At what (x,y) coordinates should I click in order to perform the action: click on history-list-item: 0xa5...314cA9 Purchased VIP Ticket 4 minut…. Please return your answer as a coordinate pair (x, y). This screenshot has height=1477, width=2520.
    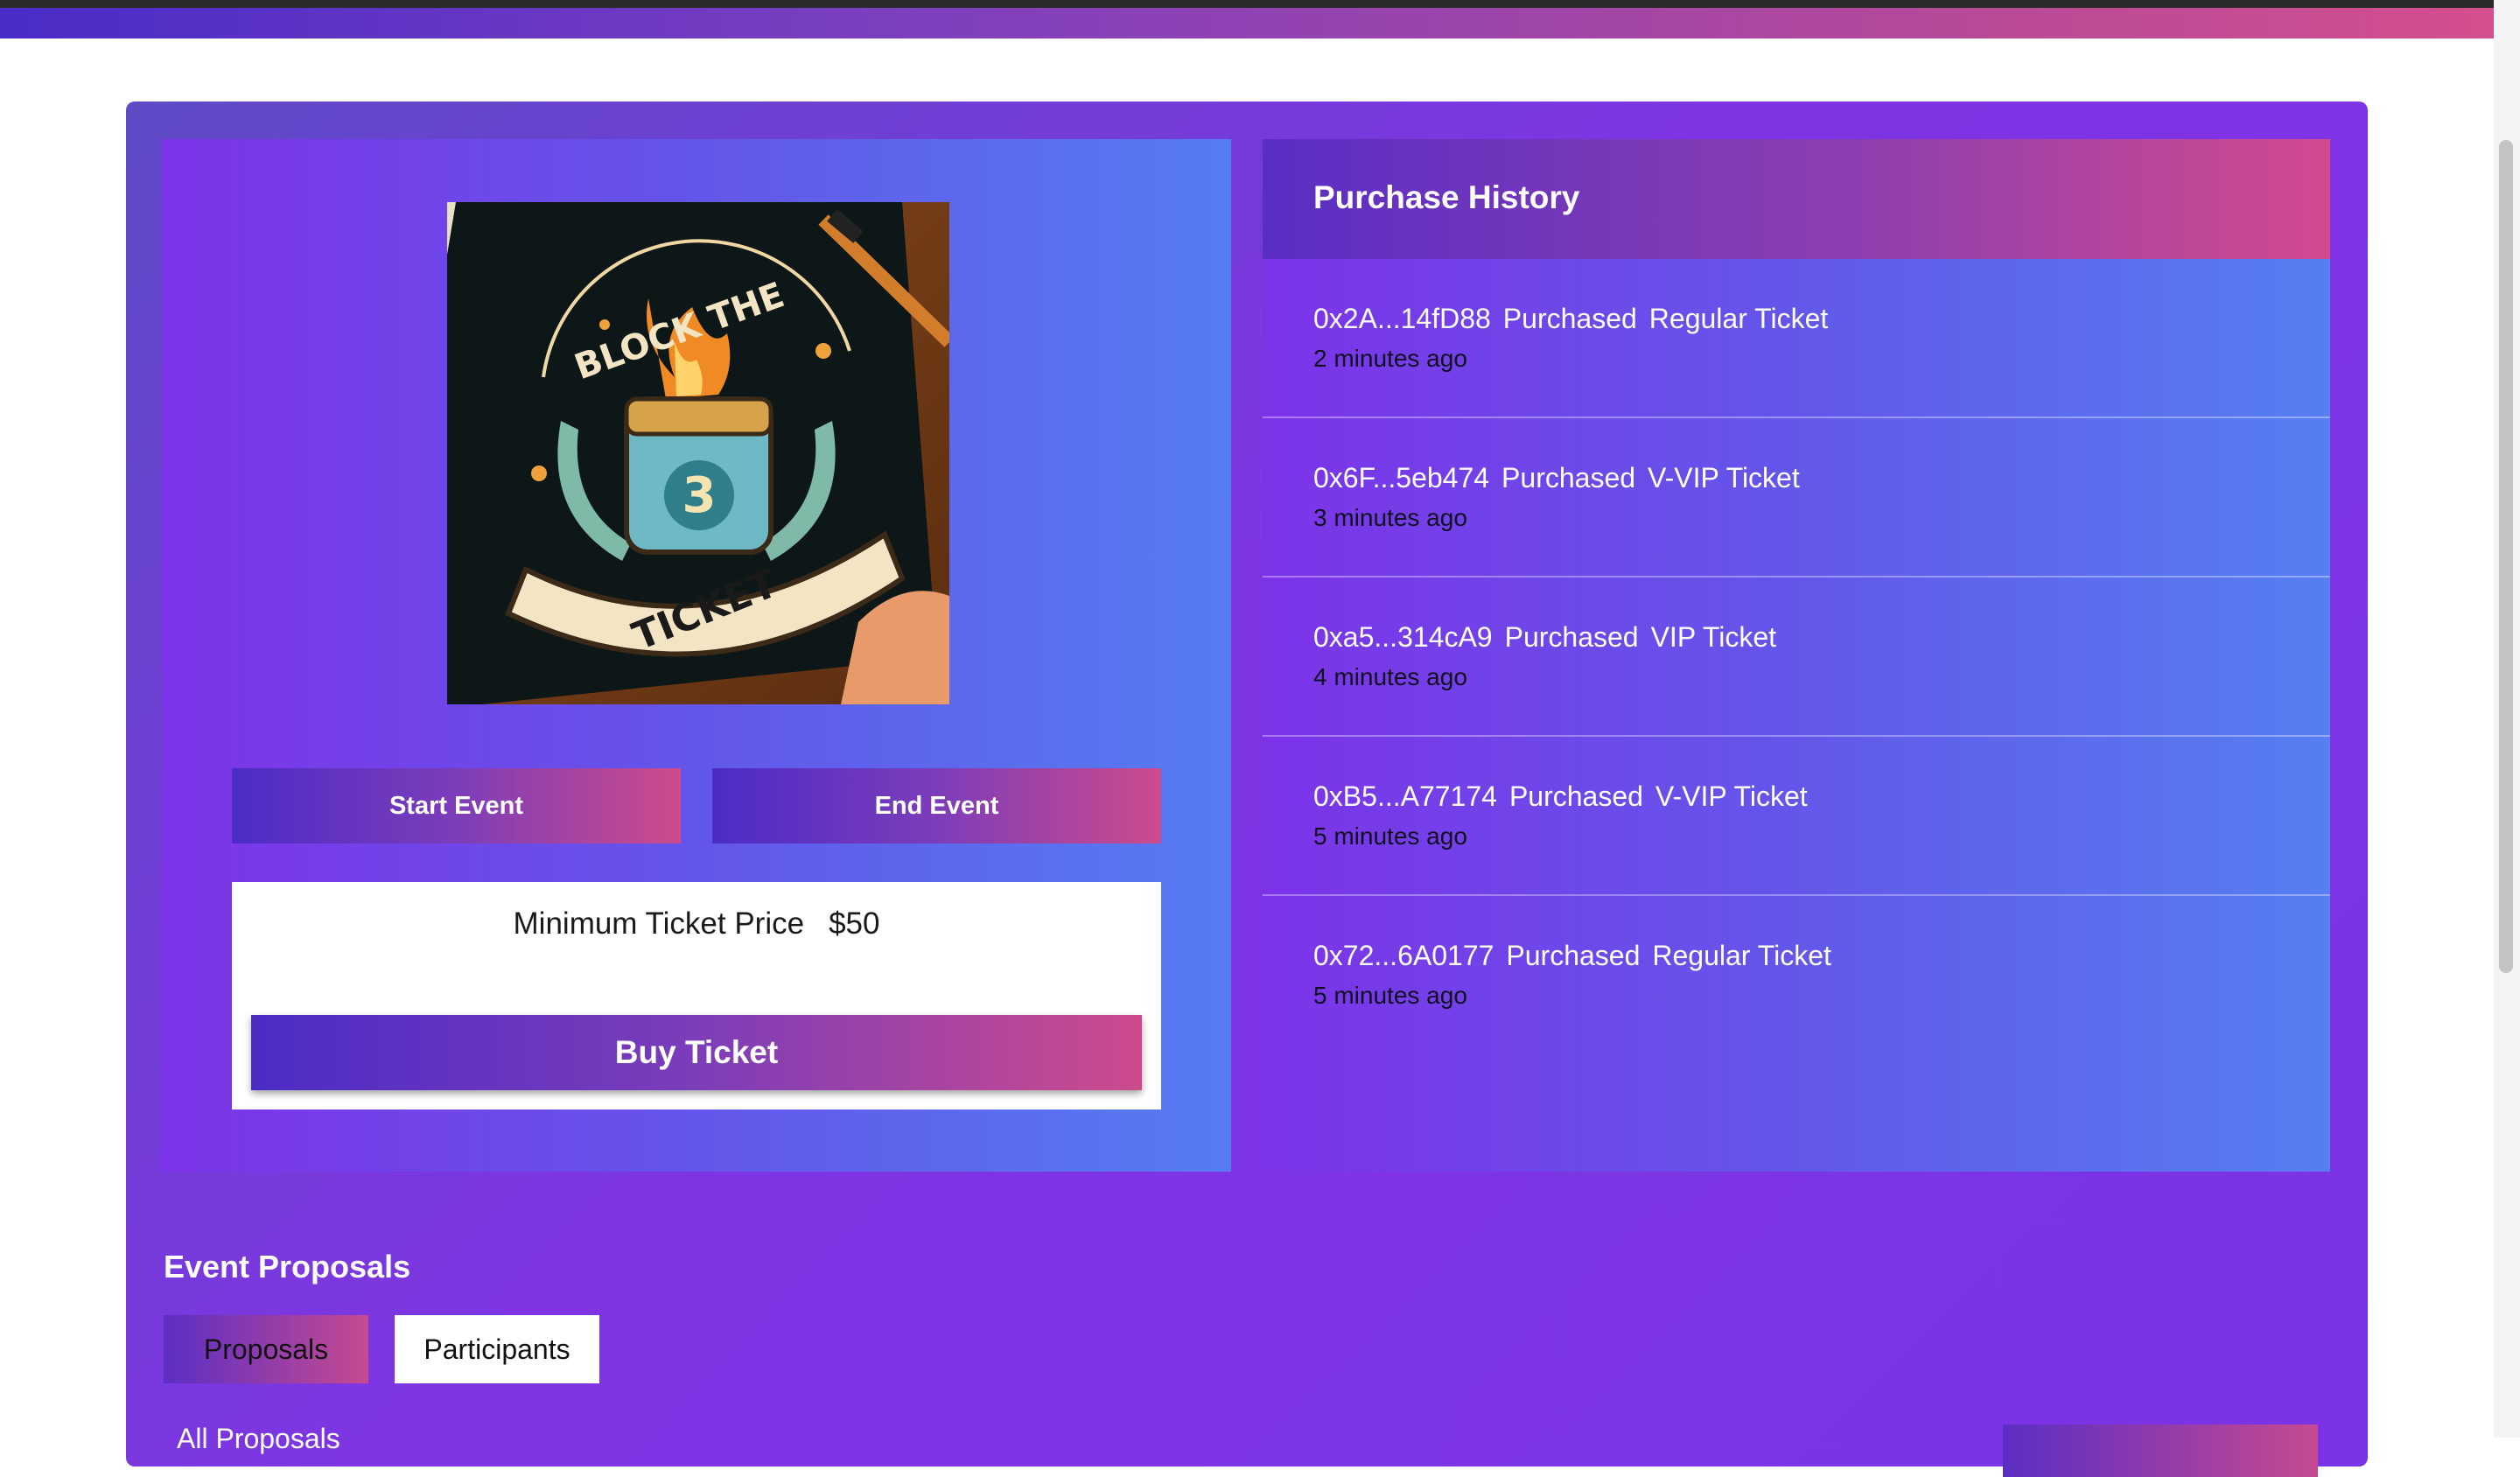
    Looking at the image, I should click on (1796, 657).